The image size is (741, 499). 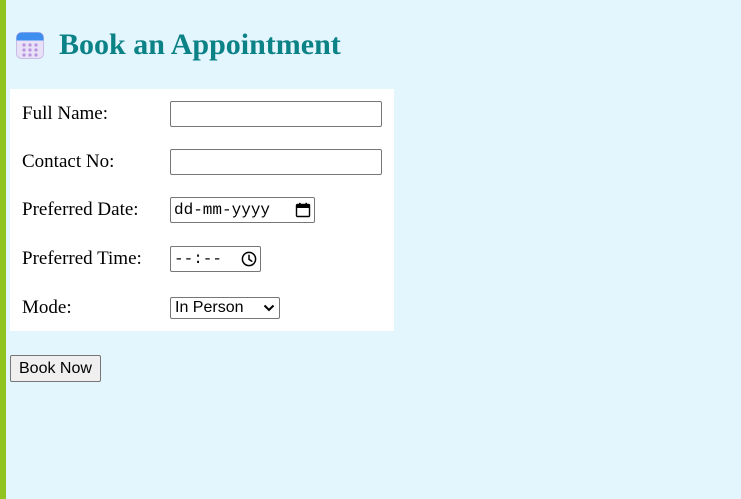 I want to click on chevron-down-icon, so click(x=269, y=308).